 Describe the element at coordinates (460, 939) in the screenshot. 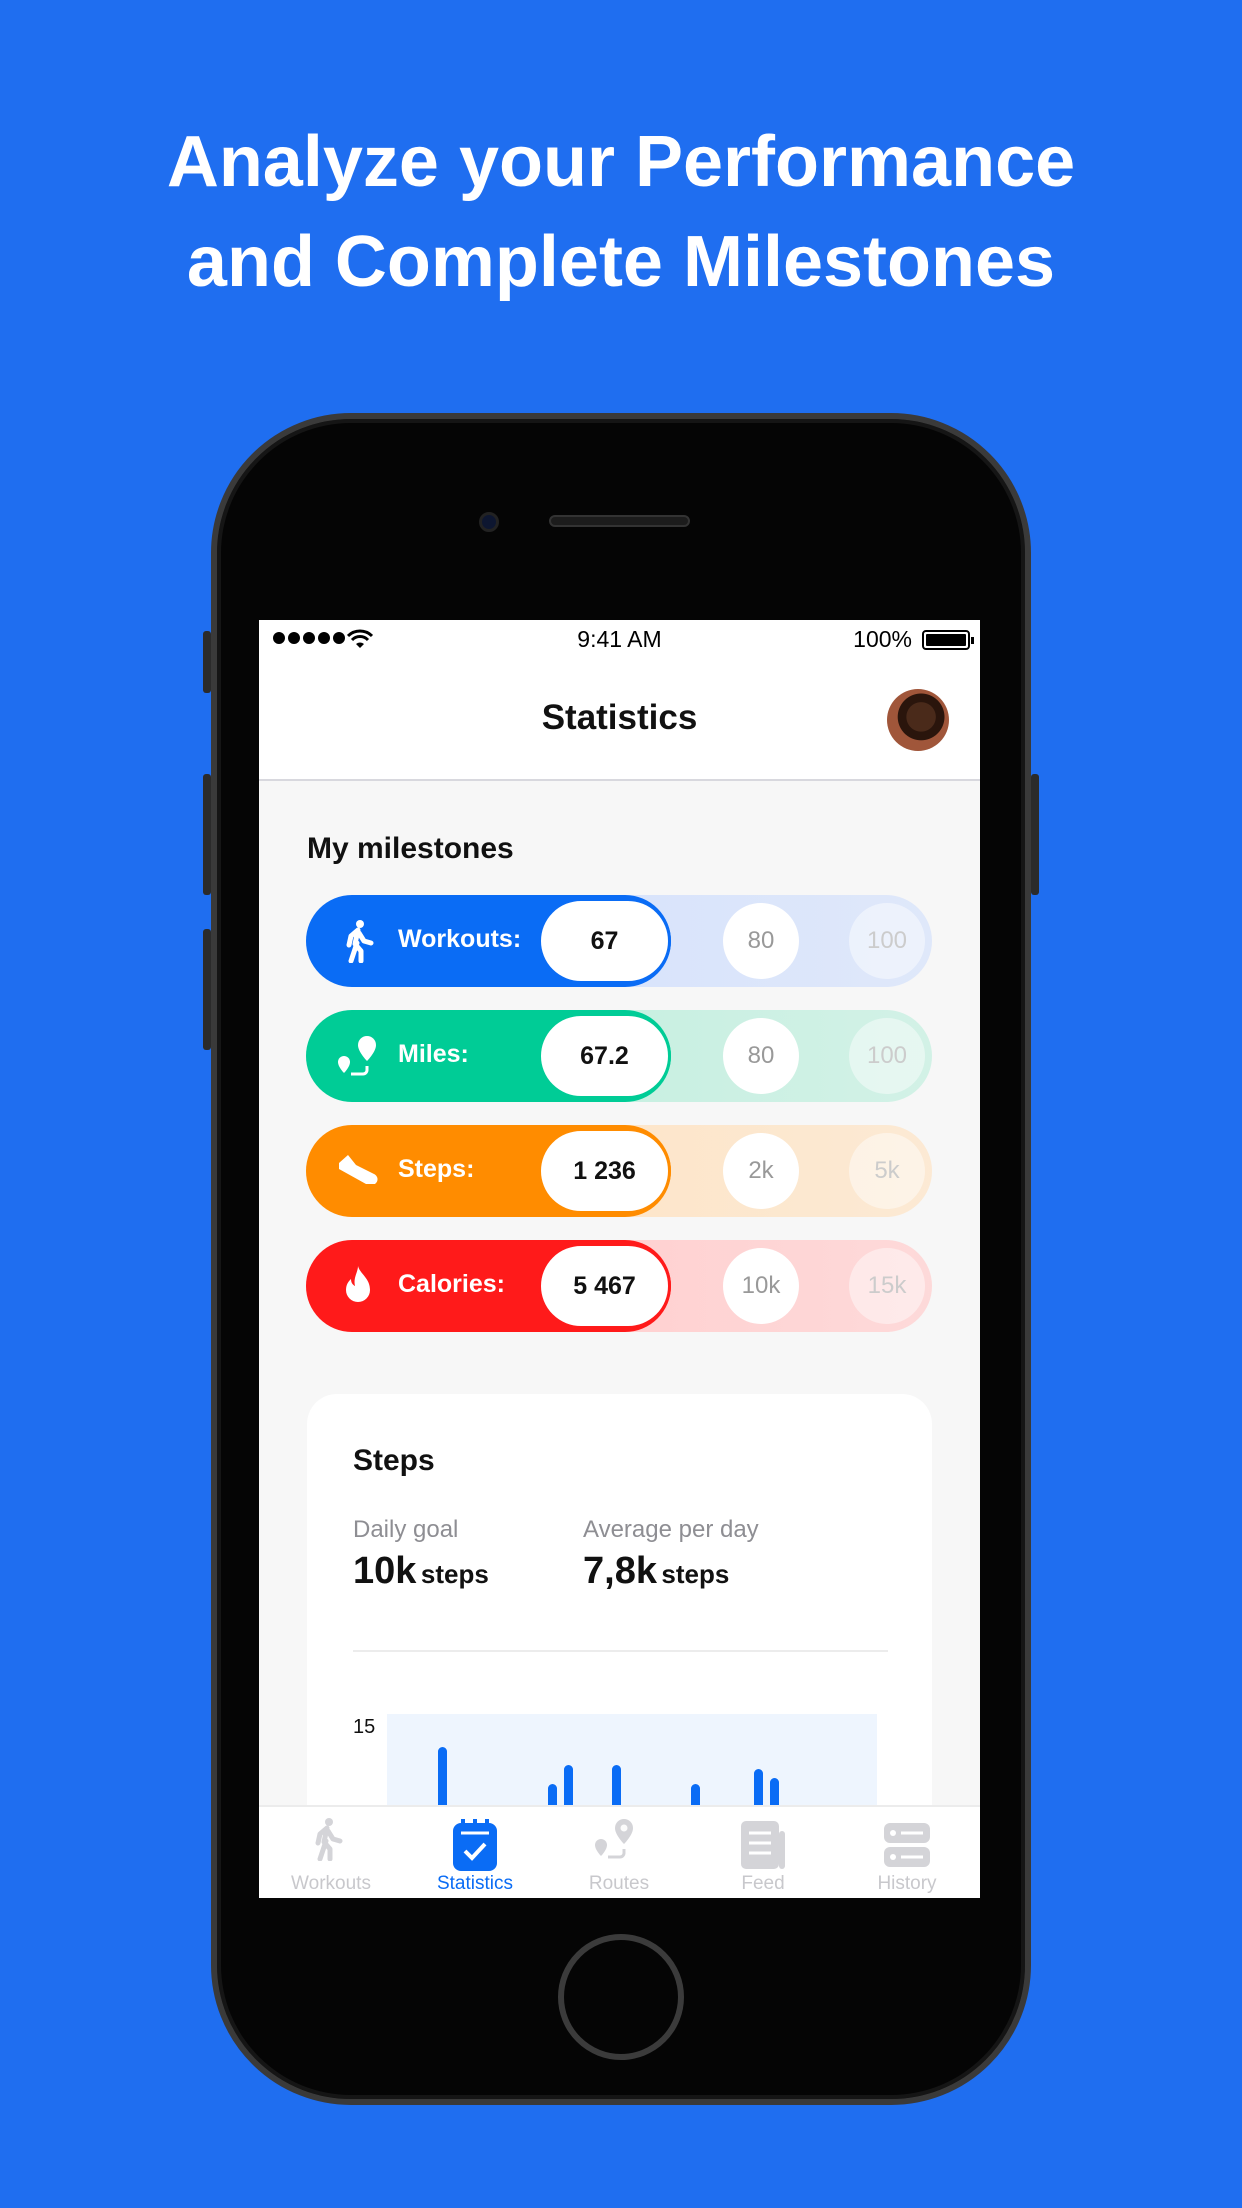

I see `milestone-label: Workouts:` at that location.